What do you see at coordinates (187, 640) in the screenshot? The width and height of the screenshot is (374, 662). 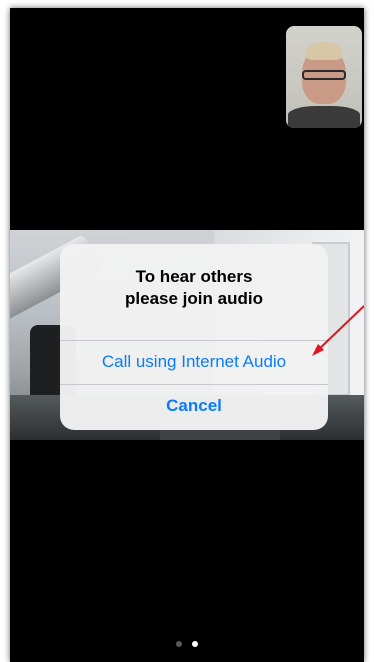 I see `page-indicator` at bounding box center [187, 640].